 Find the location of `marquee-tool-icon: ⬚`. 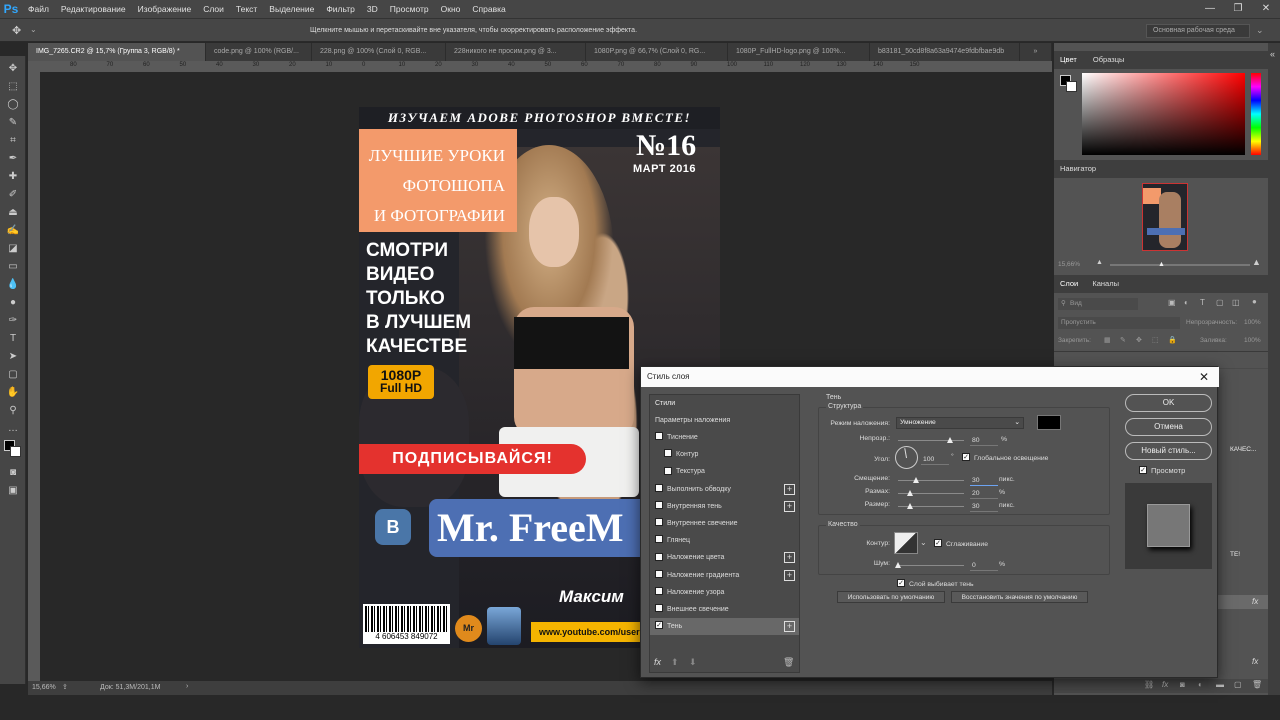

marquee-tool-icon: ⬚ is located at coordinates (13, 87).